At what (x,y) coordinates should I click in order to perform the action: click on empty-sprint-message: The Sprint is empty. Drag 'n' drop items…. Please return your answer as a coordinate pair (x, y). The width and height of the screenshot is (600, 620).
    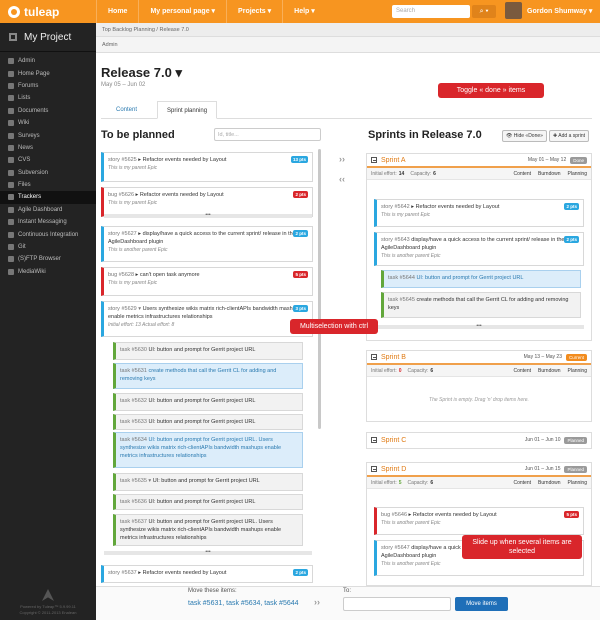
    Looking at the image, I should click on (479, 400).